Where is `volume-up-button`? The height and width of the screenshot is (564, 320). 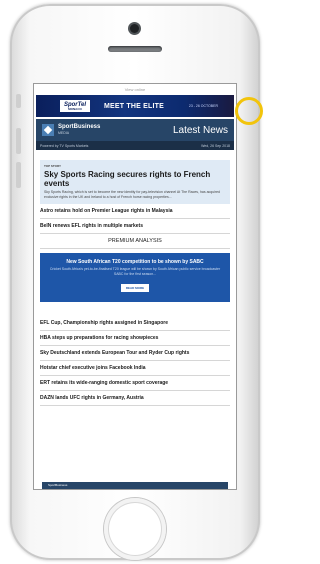 volume-up-button is located at coordinates (18, 141).